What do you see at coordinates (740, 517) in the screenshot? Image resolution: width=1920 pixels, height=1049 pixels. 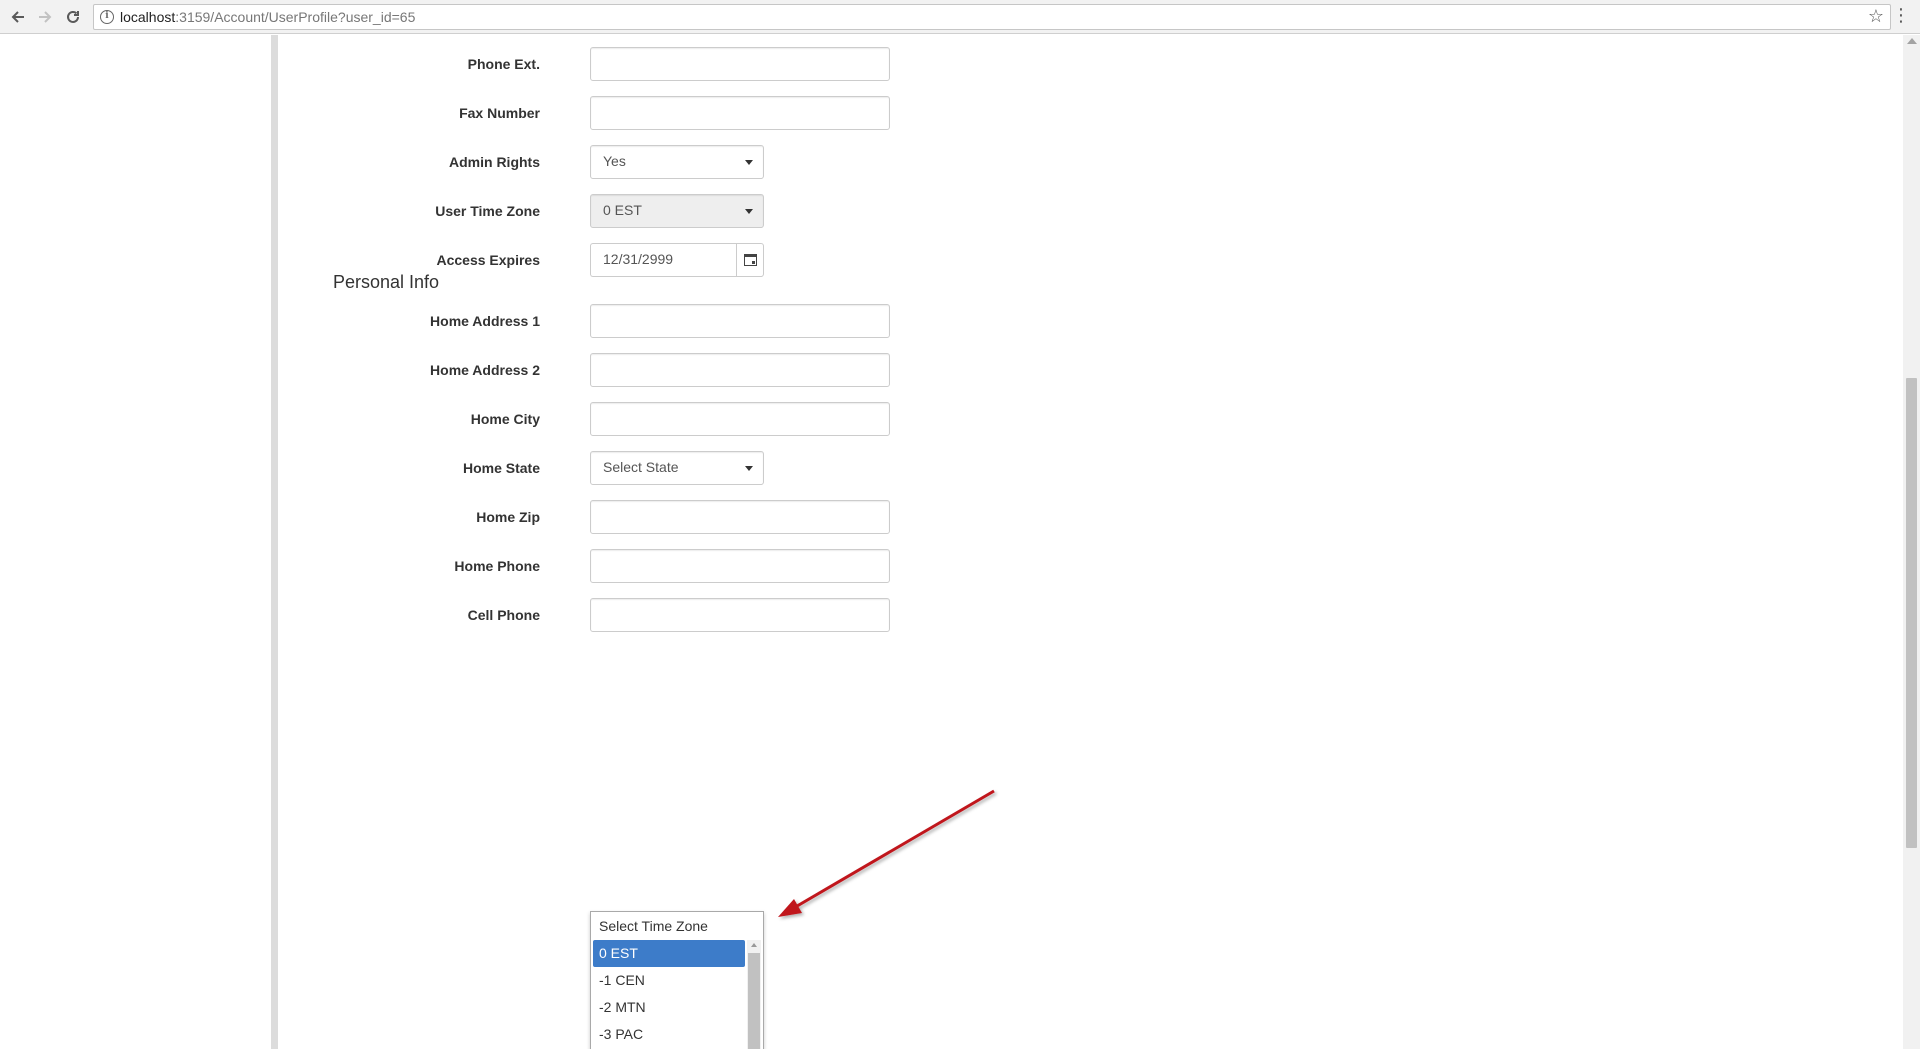 I see `home-zip-input` at bounding box center [740, 517].